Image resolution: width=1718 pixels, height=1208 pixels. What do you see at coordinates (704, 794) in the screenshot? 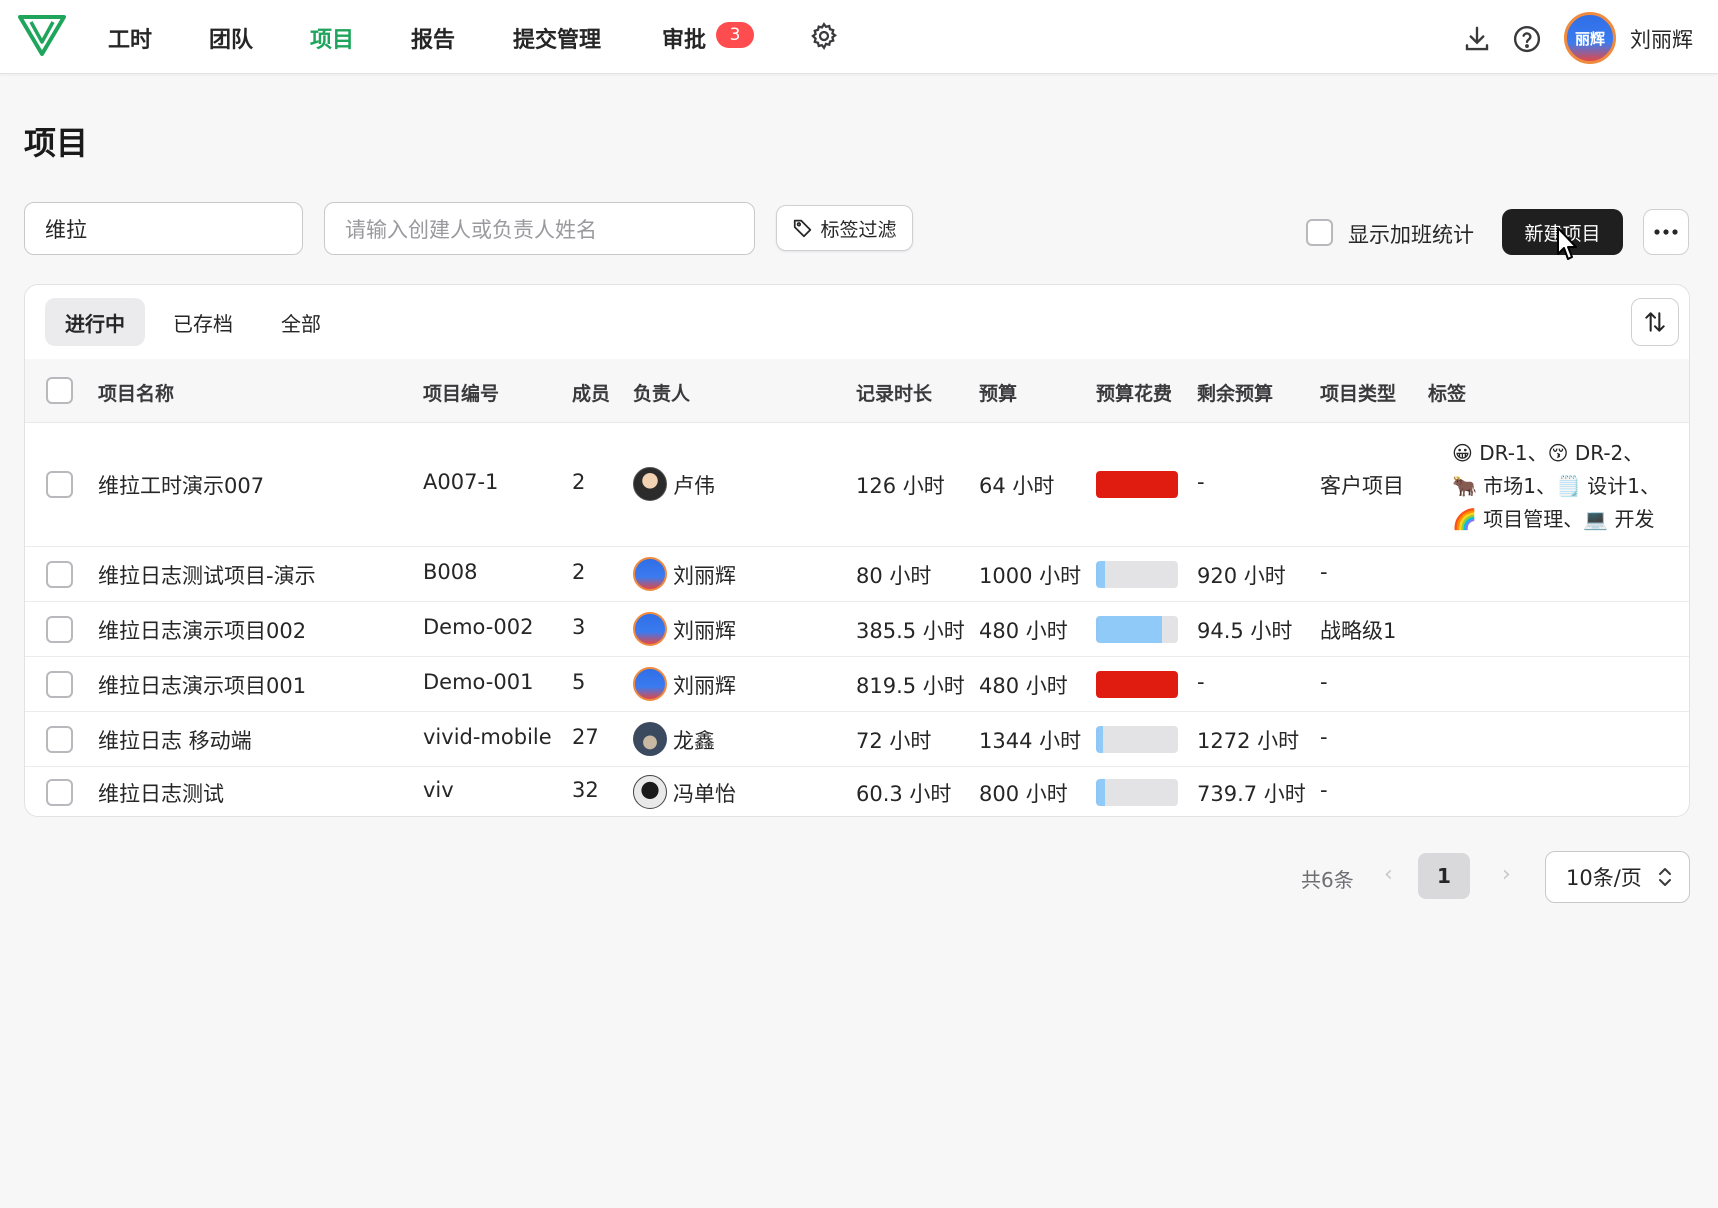
I see `owner-name: 冯单怡` at bounding box center [704, 794].